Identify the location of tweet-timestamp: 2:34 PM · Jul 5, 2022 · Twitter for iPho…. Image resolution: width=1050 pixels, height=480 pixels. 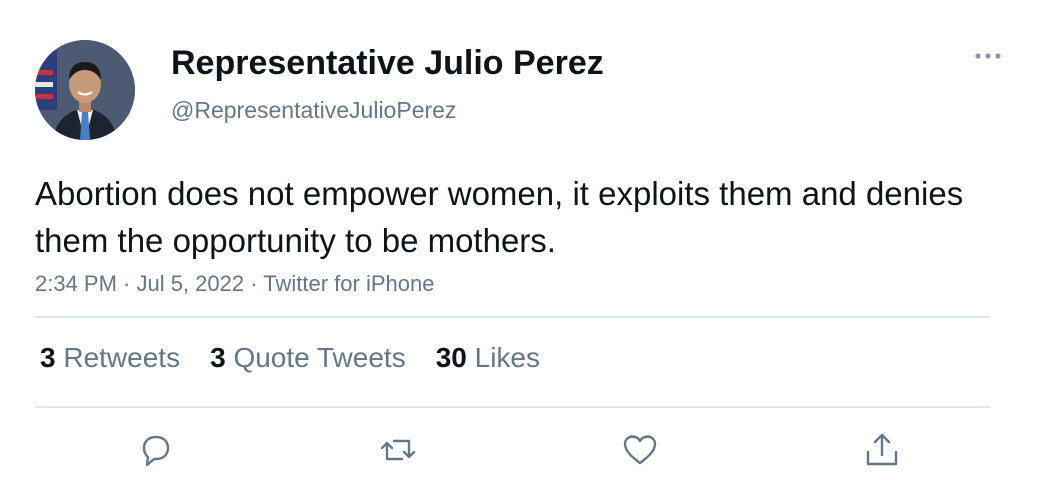
(234, 284).